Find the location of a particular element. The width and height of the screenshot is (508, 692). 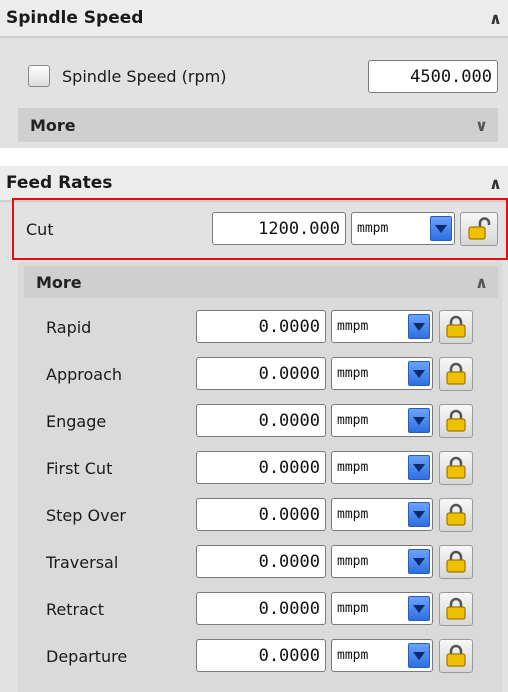

section-gap is located at coordinates (254, 158).